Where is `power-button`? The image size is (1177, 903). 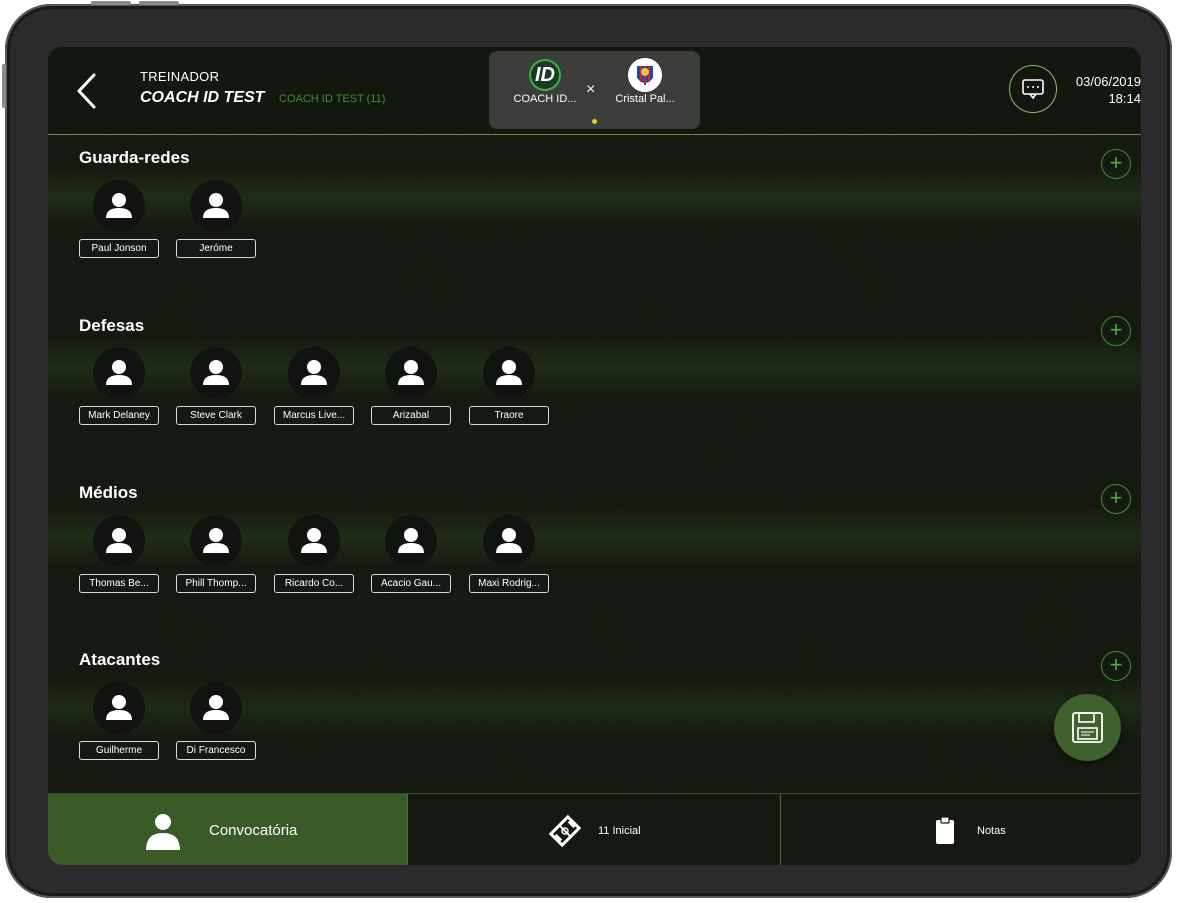 power-button is located at coordinates (4, 86).